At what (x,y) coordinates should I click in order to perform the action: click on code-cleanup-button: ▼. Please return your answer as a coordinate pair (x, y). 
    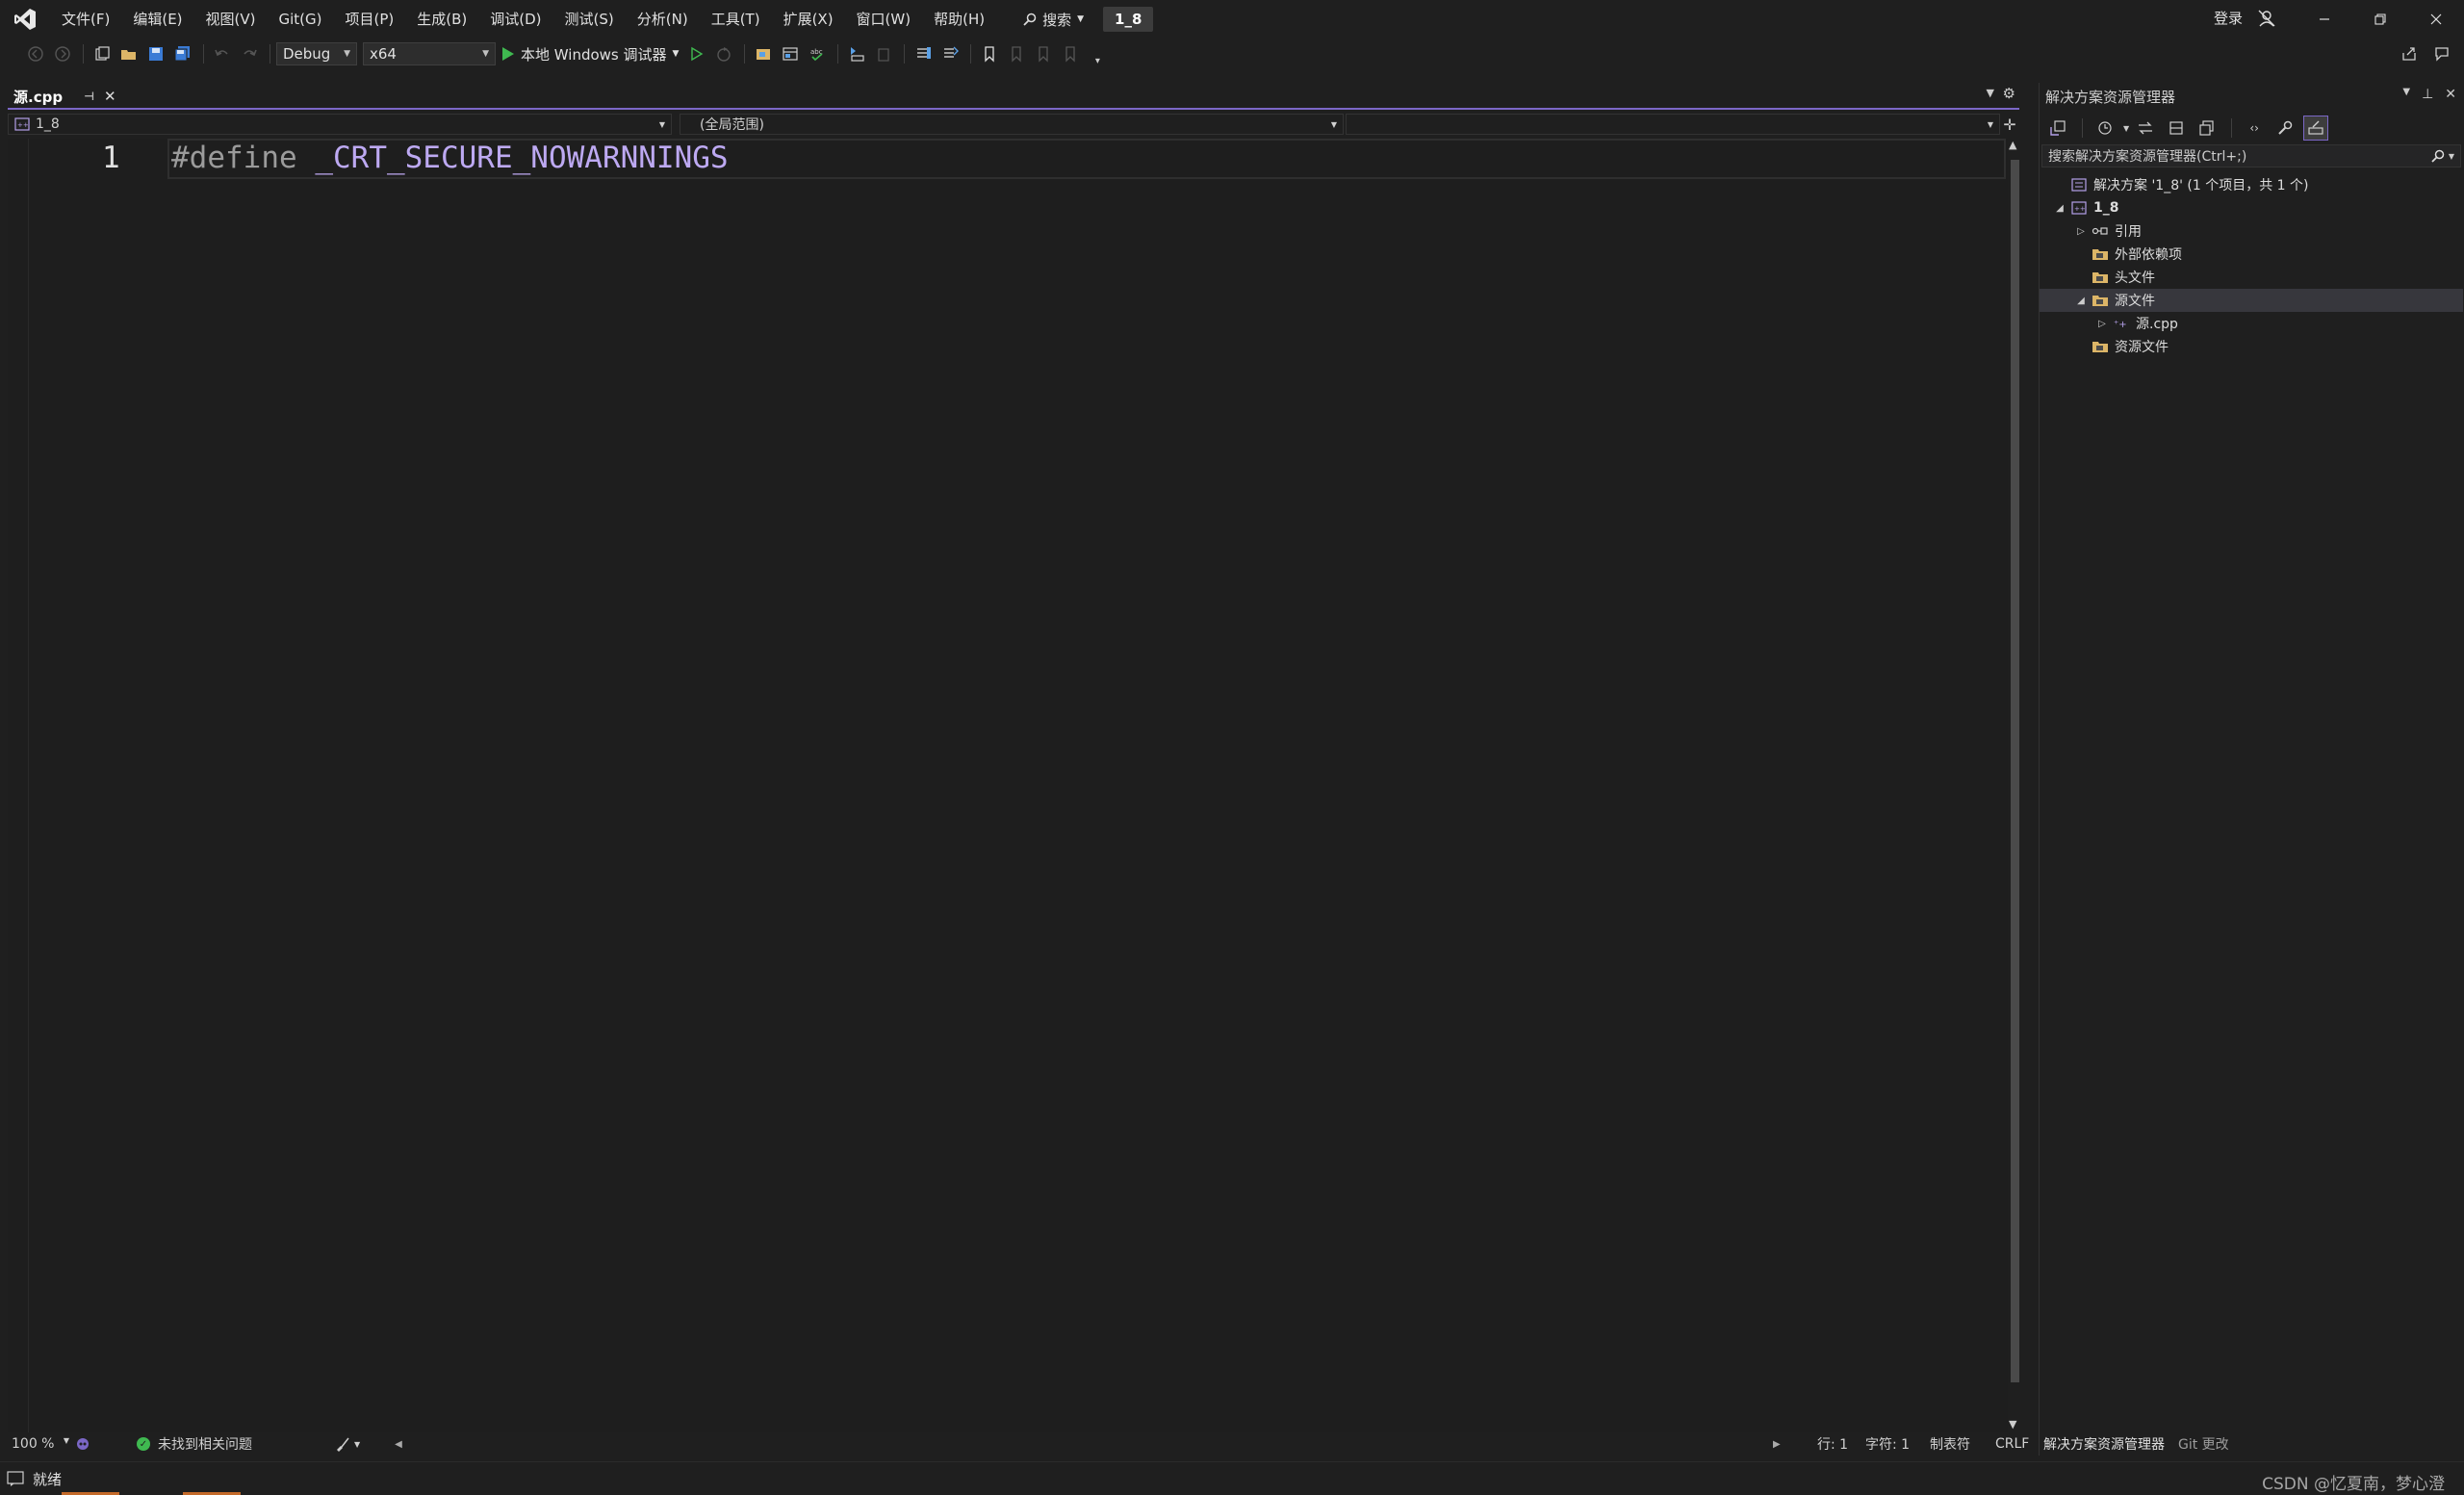
    Looking at the image, I should click on (347, 1444).